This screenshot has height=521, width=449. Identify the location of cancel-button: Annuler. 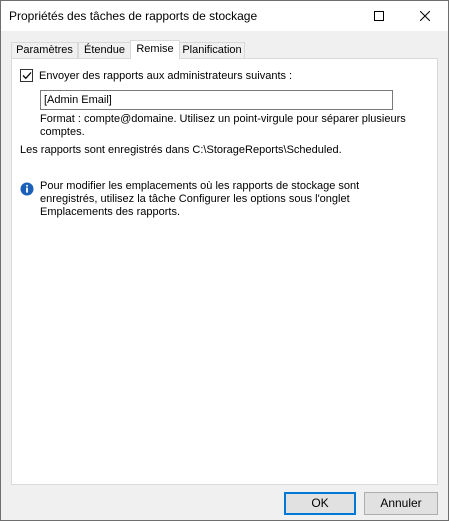
(401, 503).